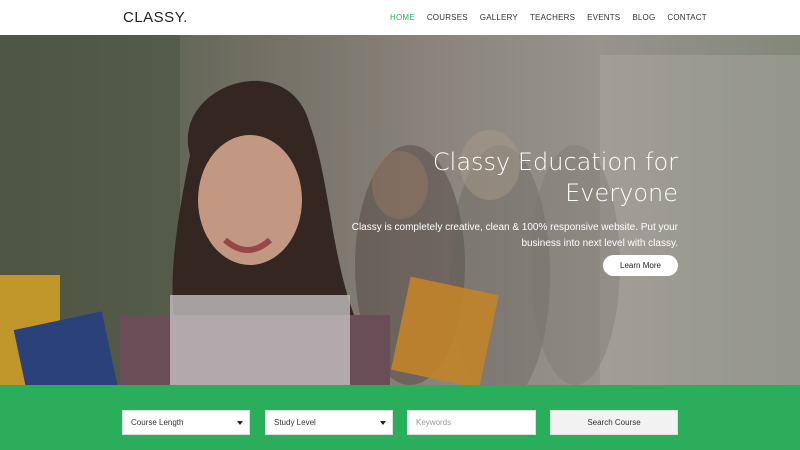  Describe the element at coordinates (434, 422) in the screenshot. I see `keywords-placeholder: Keywords` at that location.